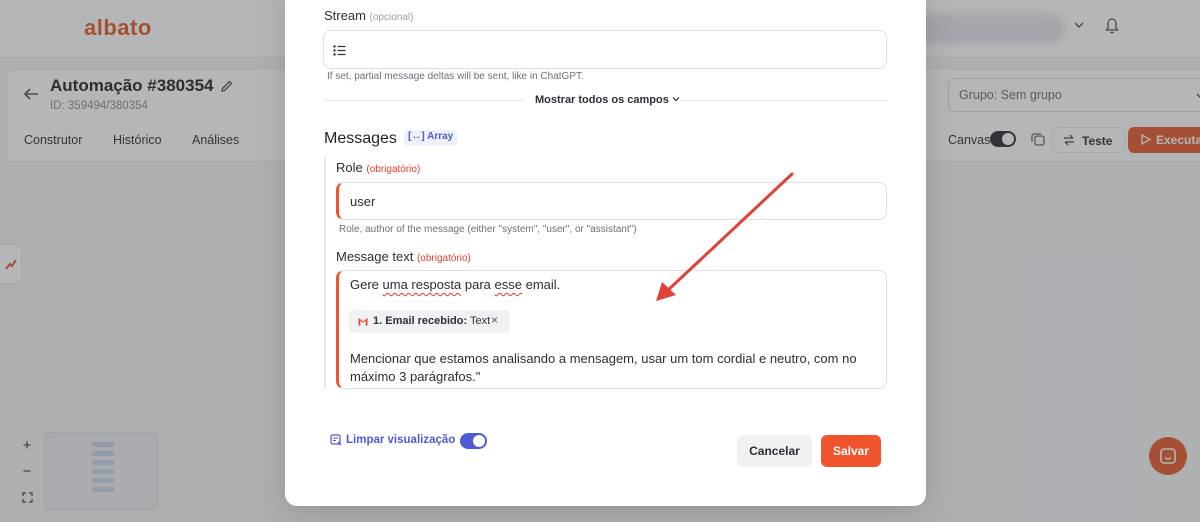 This screenshot has height=522, width=1200. I want to click on role-label-text: Role, so click(349, 167).